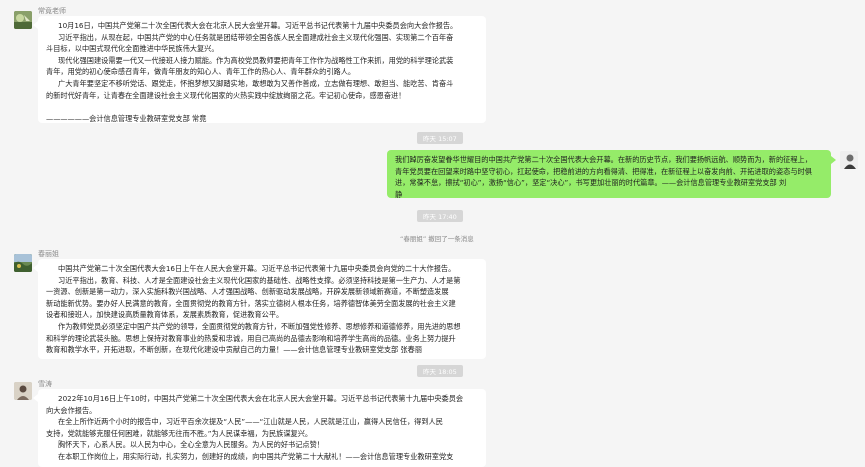  Describe the element at coordinates (262, 107) in the screenshot. I see `message-line` at that location.